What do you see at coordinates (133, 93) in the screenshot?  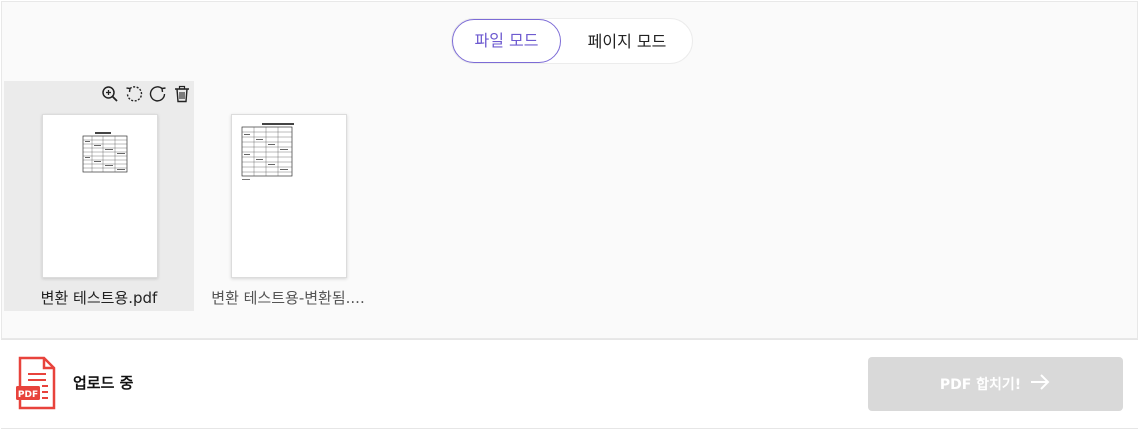 I see `rotate-left-icon` at bounding box center [133, 93].